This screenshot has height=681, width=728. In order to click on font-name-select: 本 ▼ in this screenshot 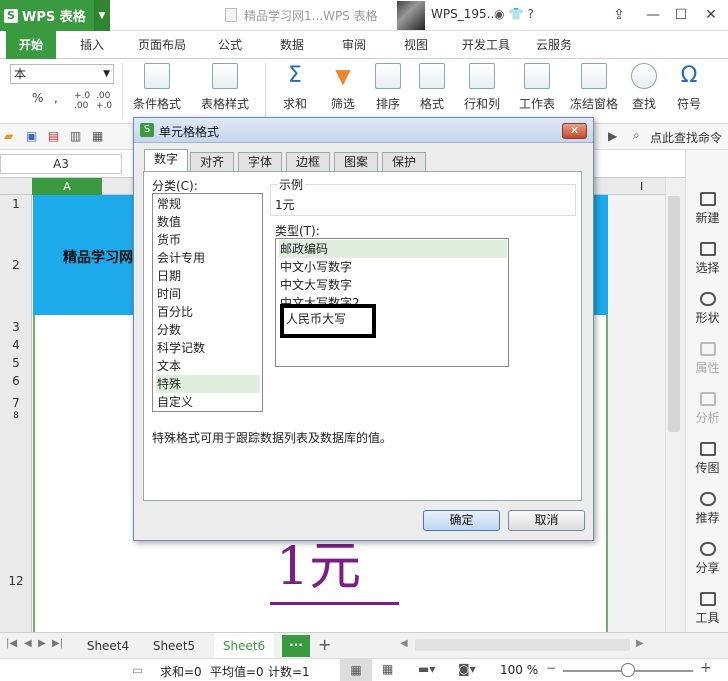, I will do `click(62, 74)`.